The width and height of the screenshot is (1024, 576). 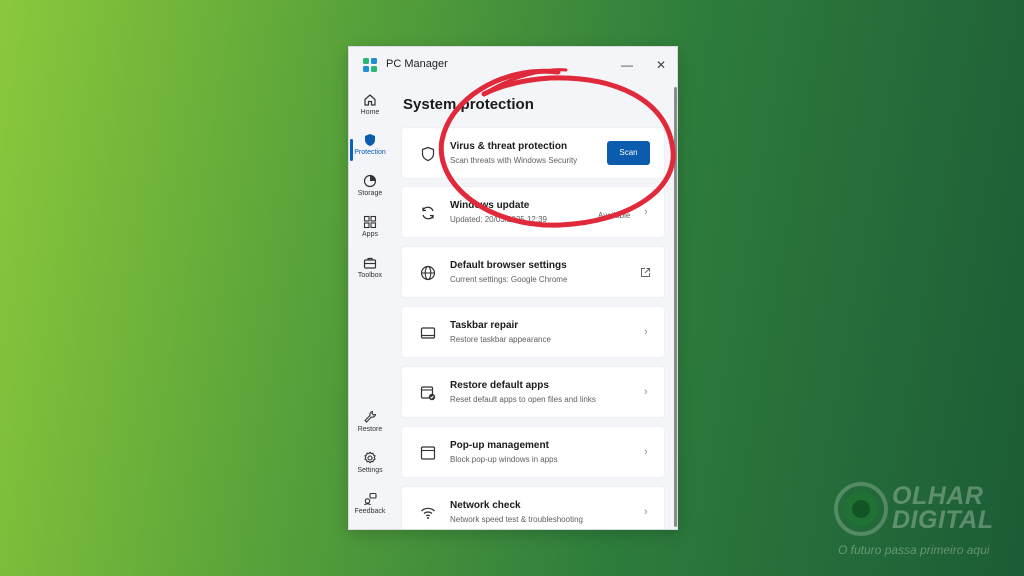 I want to click on sidebar-item-toolbox: Toolbox, so click(x=370, y=273).